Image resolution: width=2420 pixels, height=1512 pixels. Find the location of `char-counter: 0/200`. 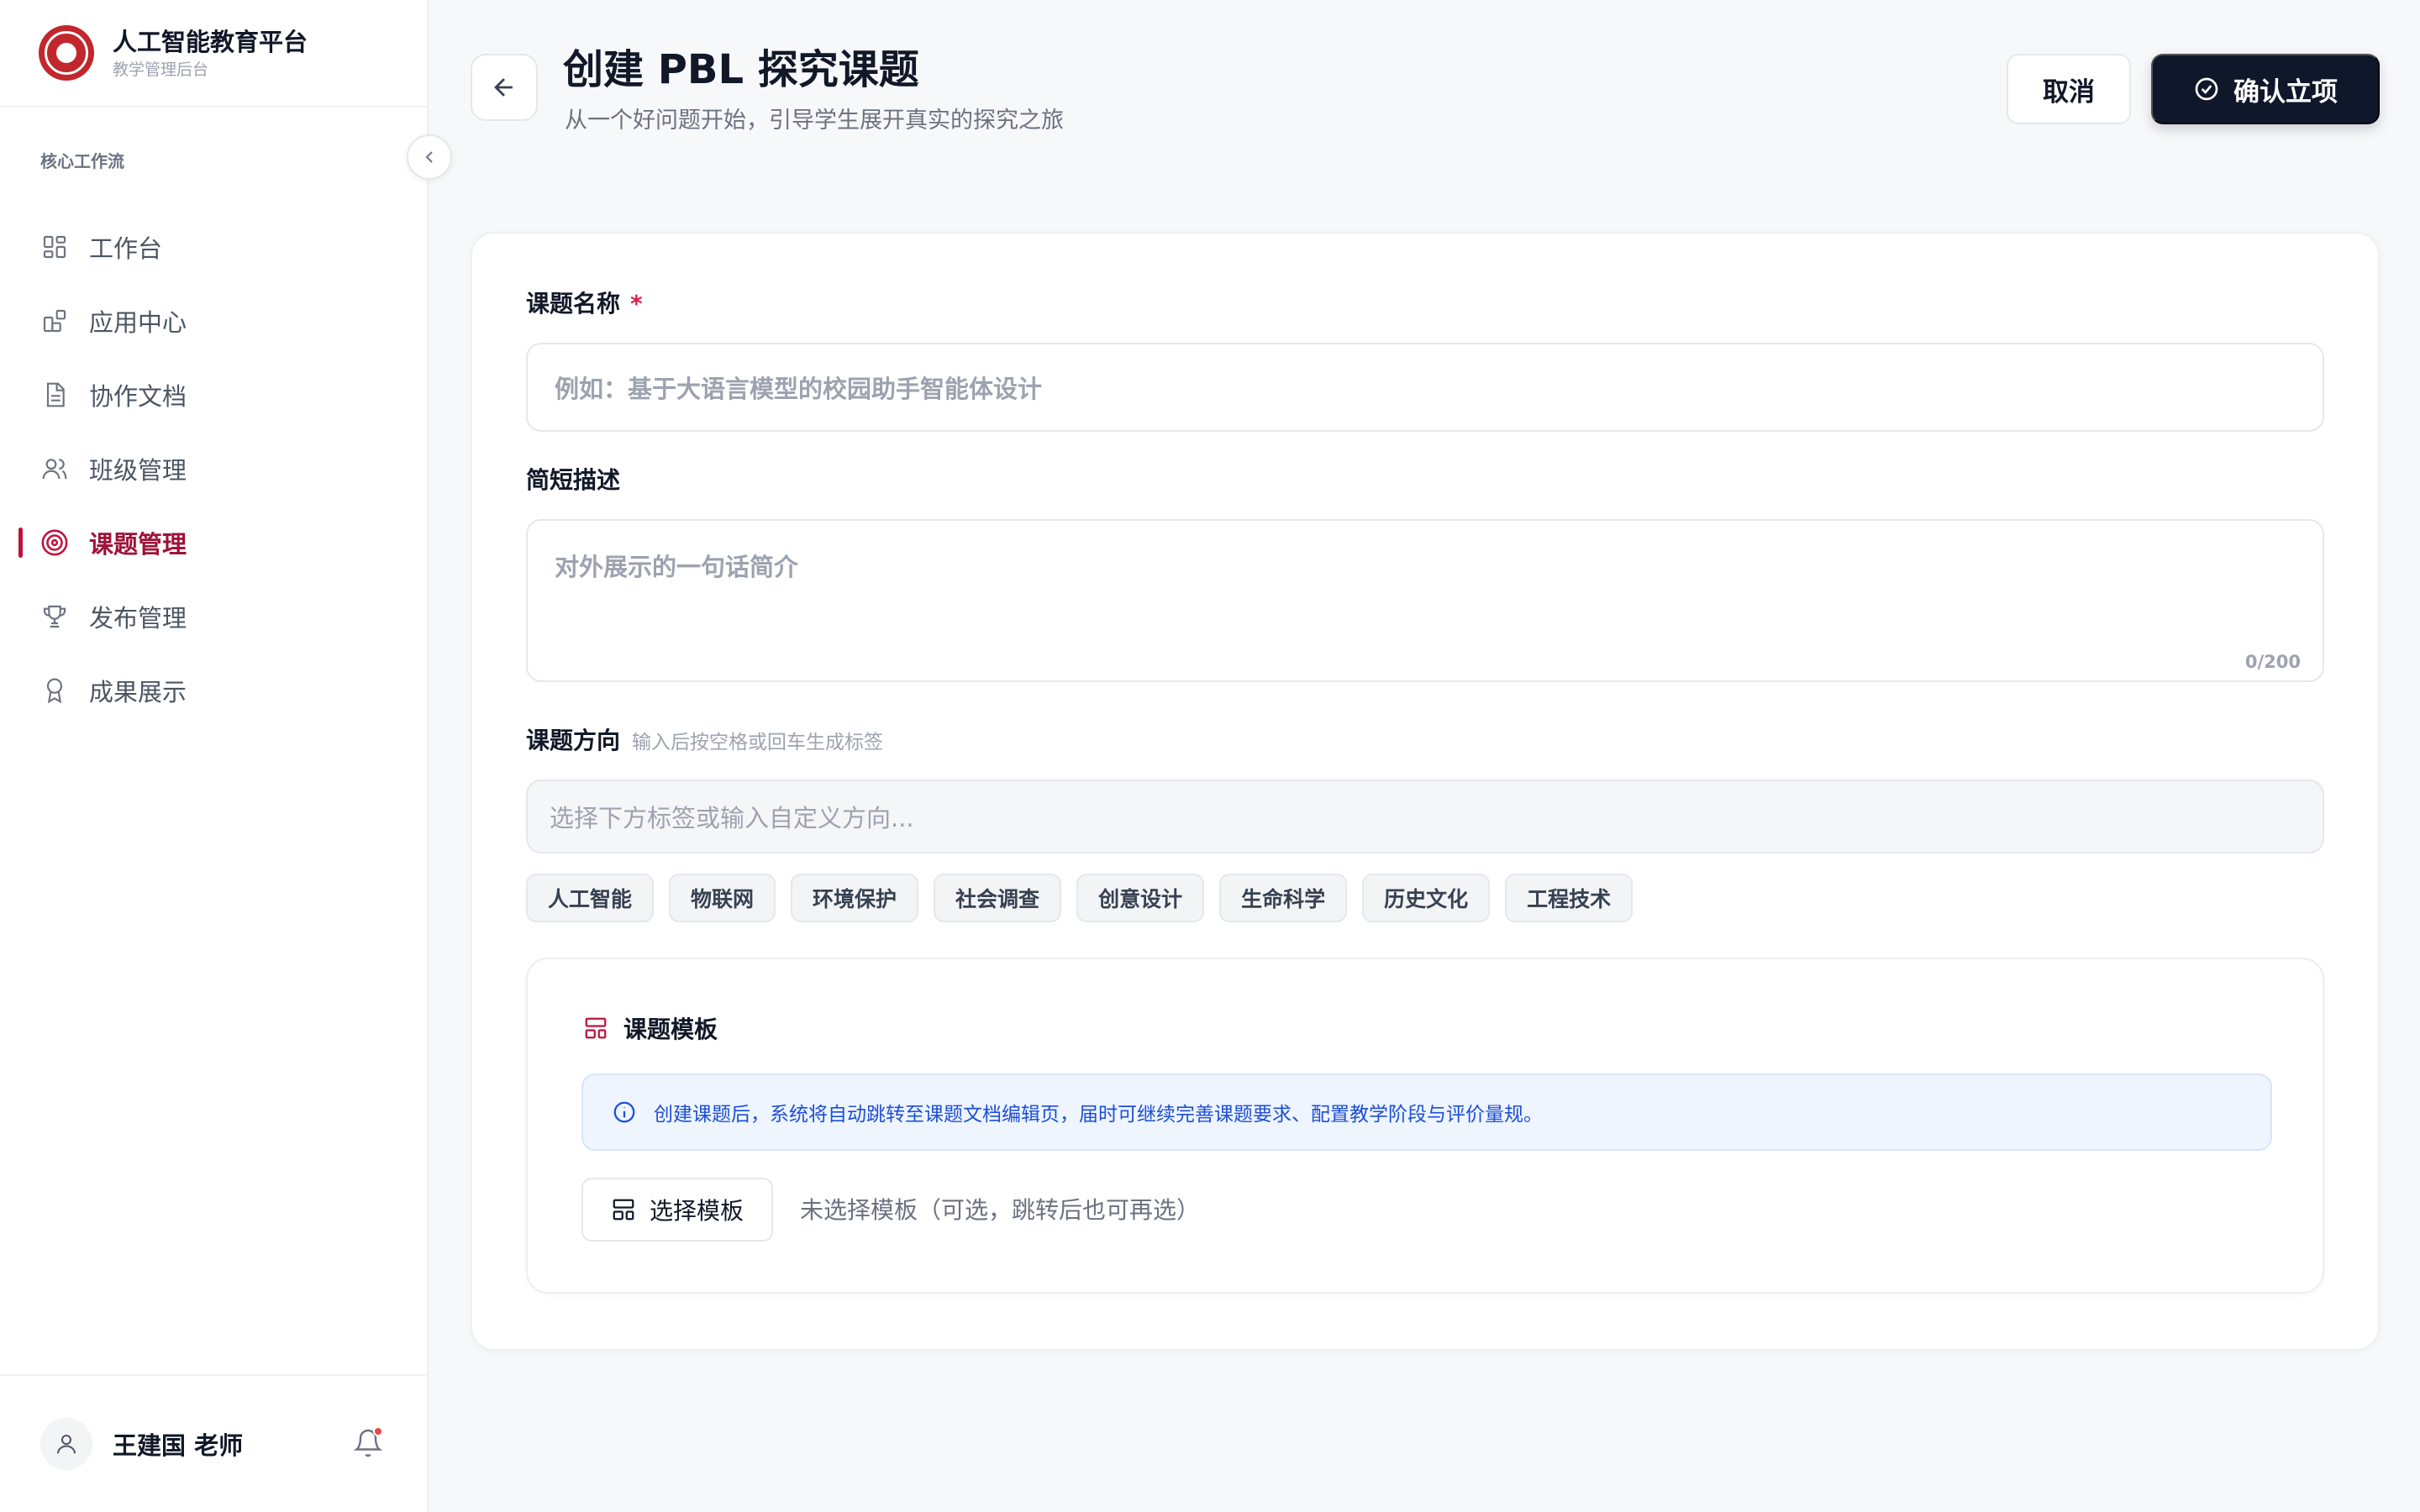

char-counter: 0/200 is located at coordinates (2272, 662).